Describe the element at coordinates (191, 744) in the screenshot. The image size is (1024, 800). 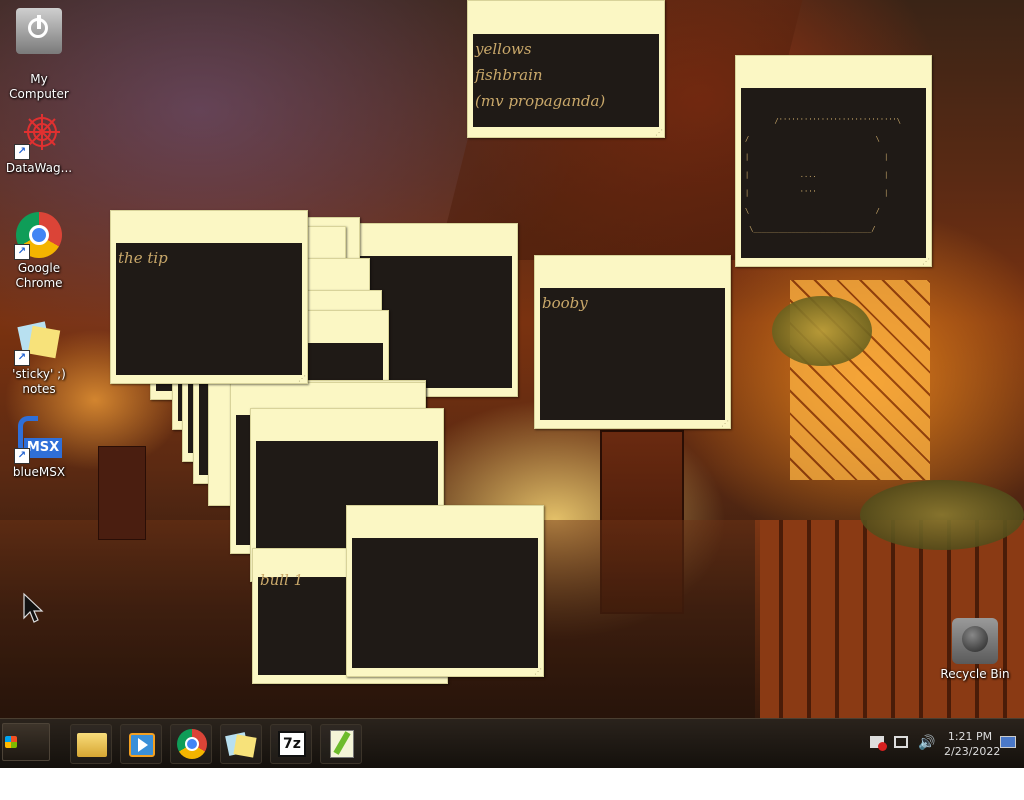
I see `taskbar-chrome` at that location.